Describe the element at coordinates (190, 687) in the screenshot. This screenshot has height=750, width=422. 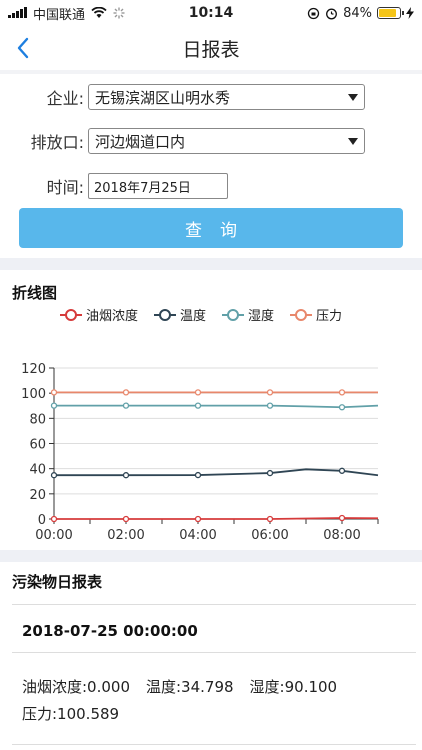
I see `temp-value: 温度:34.798` at that location.